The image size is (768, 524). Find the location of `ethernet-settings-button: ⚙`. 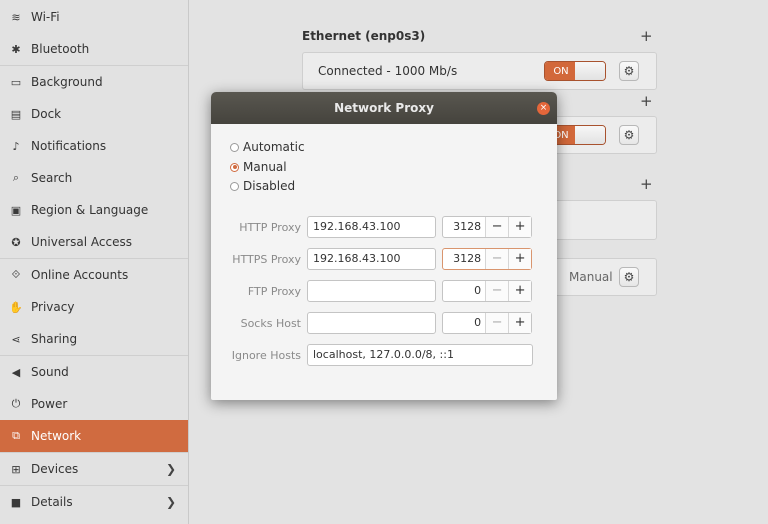

ethernet-settings-button: ⚙ is located at coordinates (629, 71).